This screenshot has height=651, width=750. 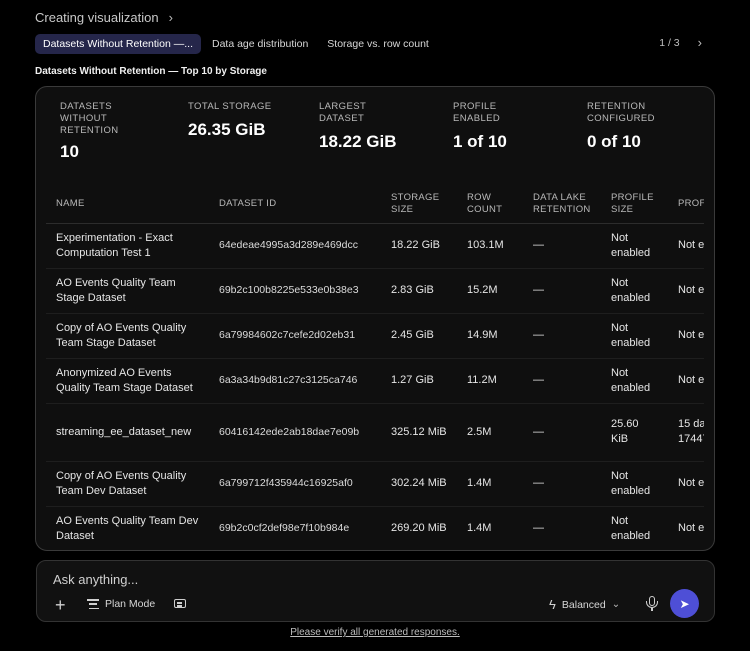 What do you see at coordinates (552, 604) in the screenshot?
I see `bolt-icon: ϟ` at bounding box center [552, 604].